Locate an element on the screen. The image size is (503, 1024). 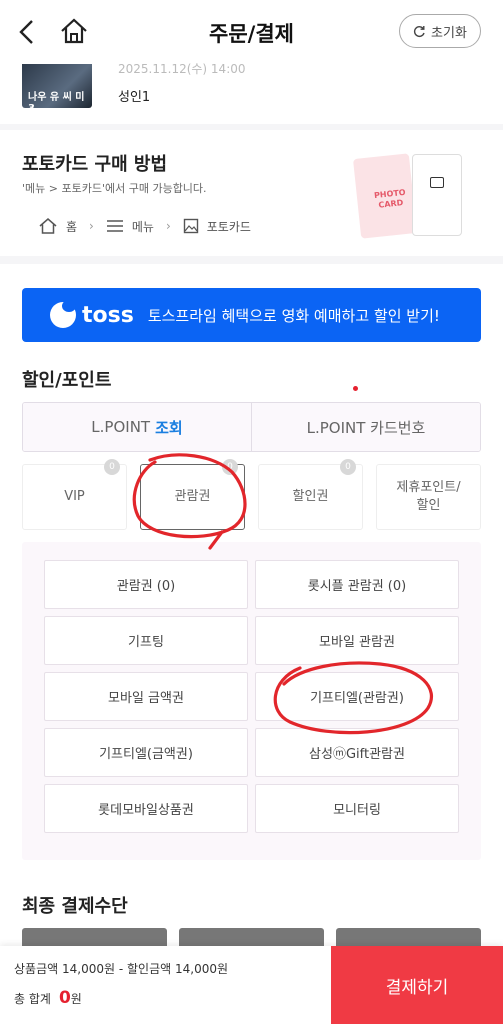
photocard-illustration: PHOTO CARD is located at coordinates (385, 196).